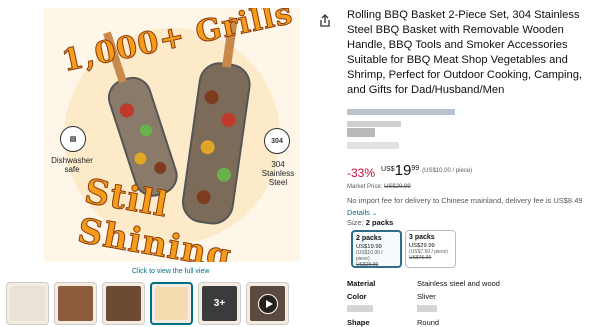 This screenshot has height=327, width=600. Describe the element at coordinates (171, 303) in the screenshot. I see `thumbnail-selected` at that location.